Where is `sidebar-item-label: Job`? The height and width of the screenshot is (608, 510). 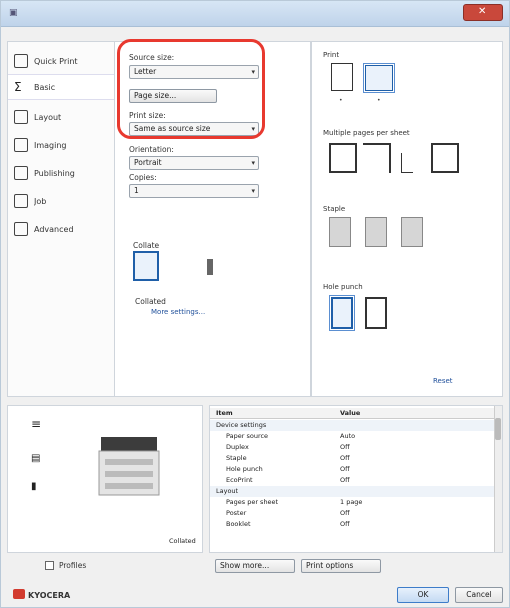
sidebar-item-label: Job is located at coordinates (40, 201).